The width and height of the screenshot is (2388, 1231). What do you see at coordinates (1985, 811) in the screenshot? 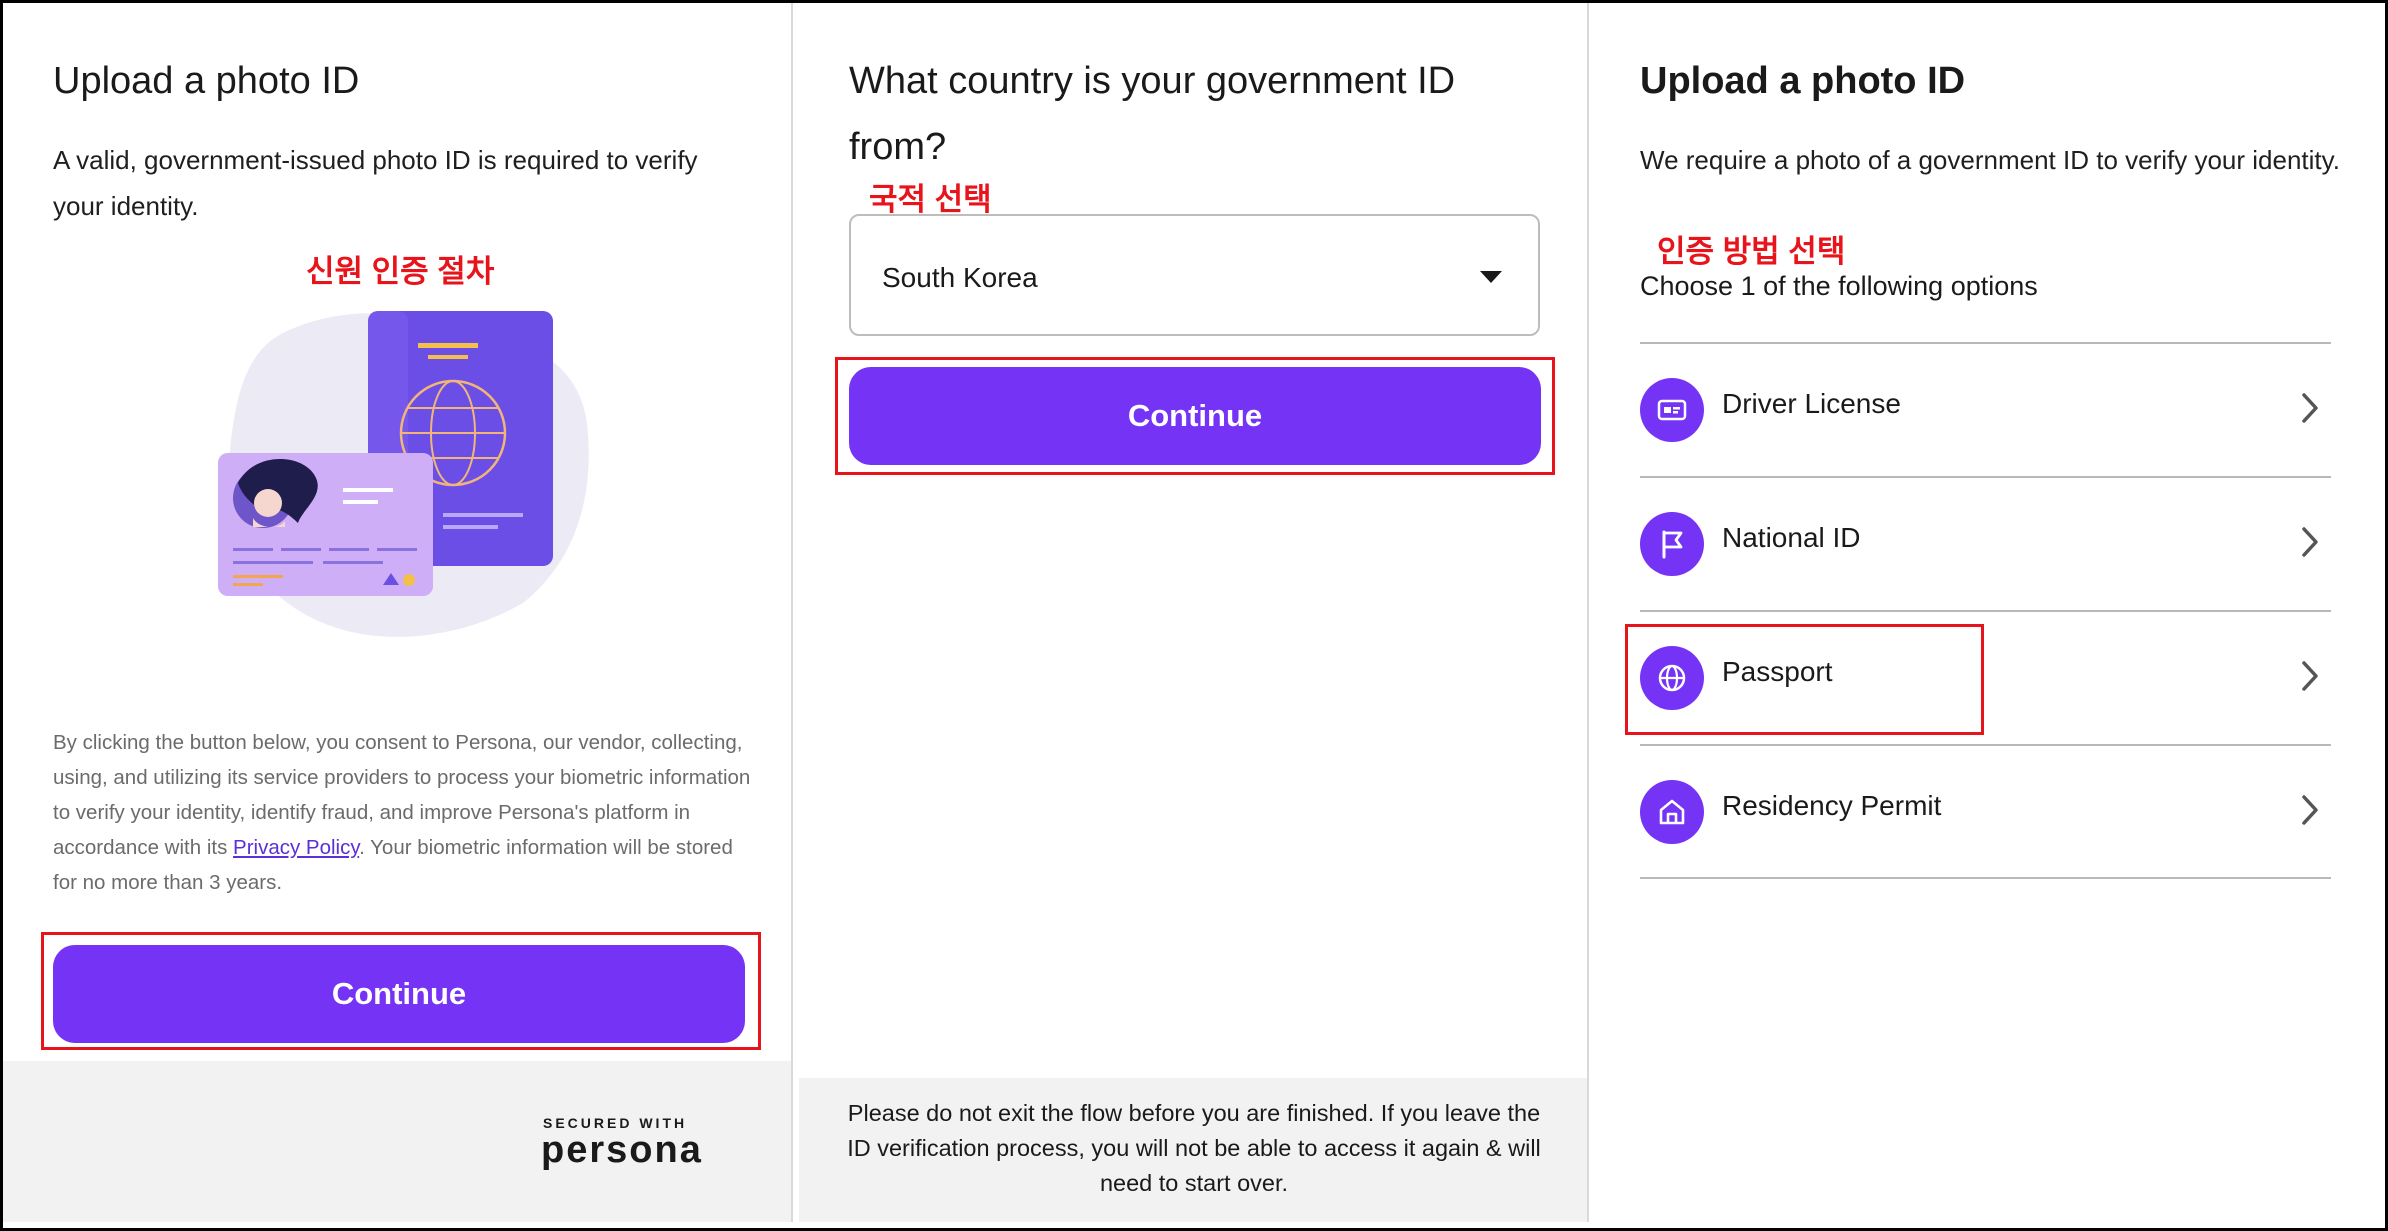
I see `option-residency-permit: Residency Permit` at bounding box center [1985, 811].